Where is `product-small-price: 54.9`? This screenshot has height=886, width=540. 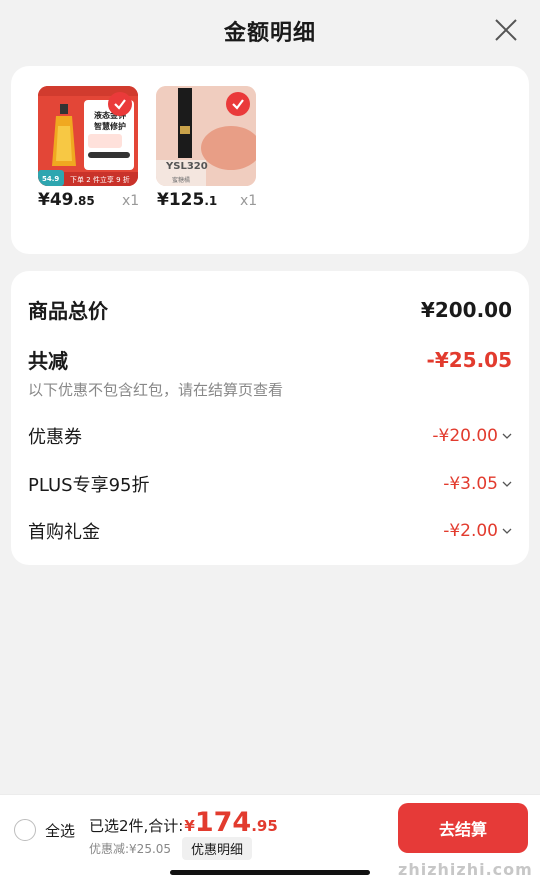 product-small-price: 54.9 is located at coordinates (51, 179).